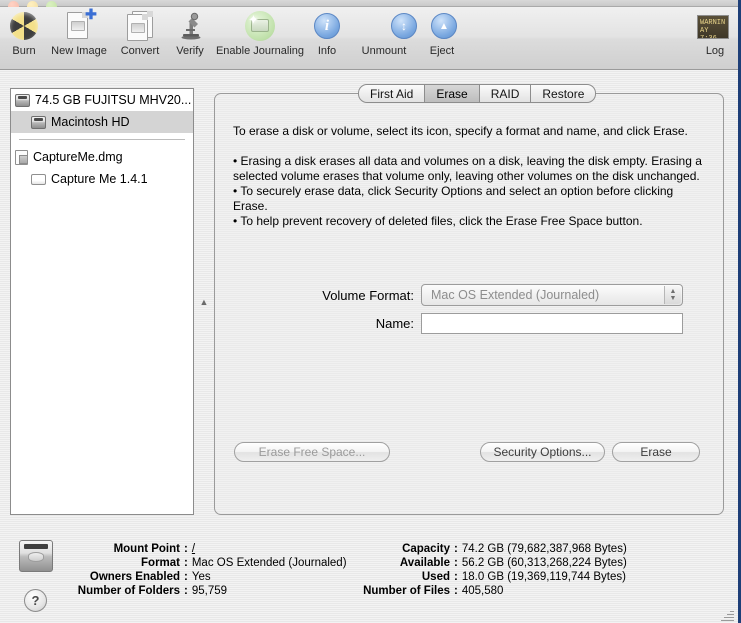  What do you see at coordinates (672, 295) in the screenshot?
I see `chevron-updown-icon: ▲ ▼` at bounding box center [672, 295].